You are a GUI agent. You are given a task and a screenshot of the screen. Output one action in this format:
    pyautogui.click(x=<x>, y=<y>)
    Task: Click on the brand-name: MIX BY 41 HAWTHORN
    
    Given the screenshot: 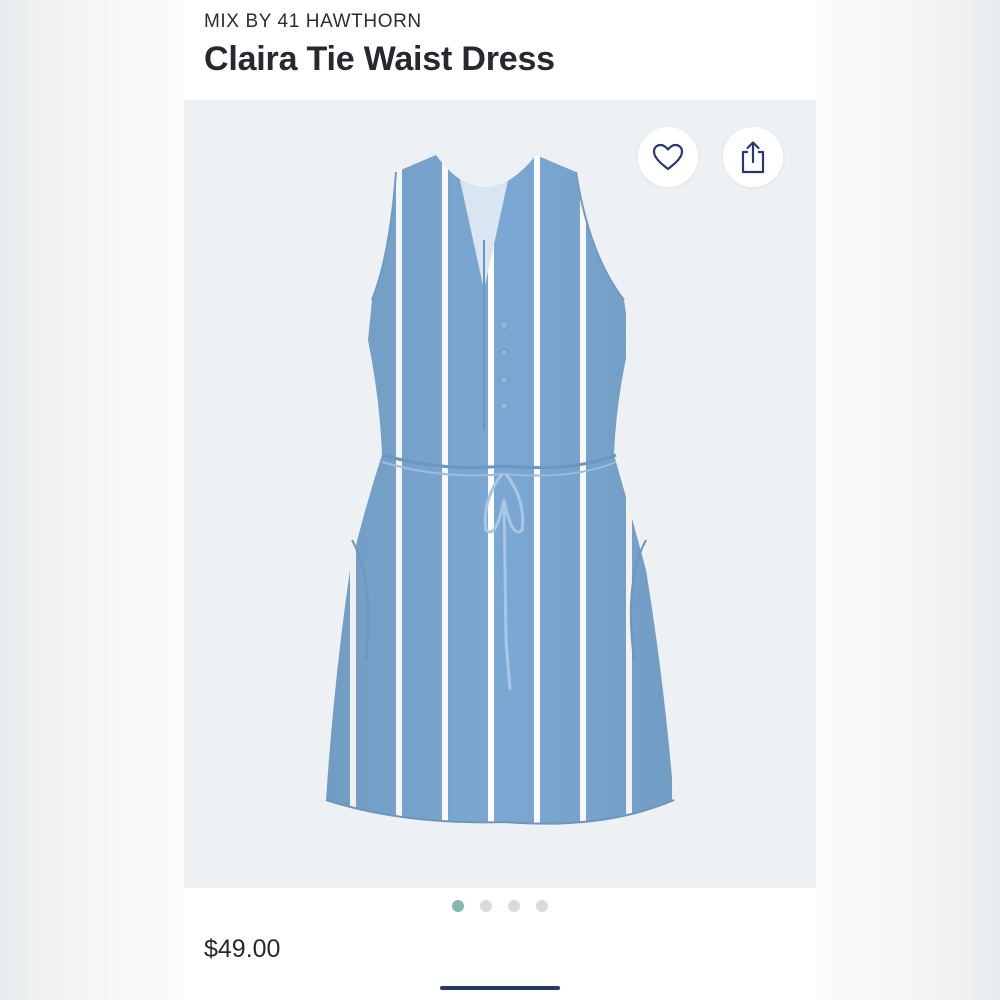 What is the action you would take?
    pyautogui.click(x=313, y=22)
    